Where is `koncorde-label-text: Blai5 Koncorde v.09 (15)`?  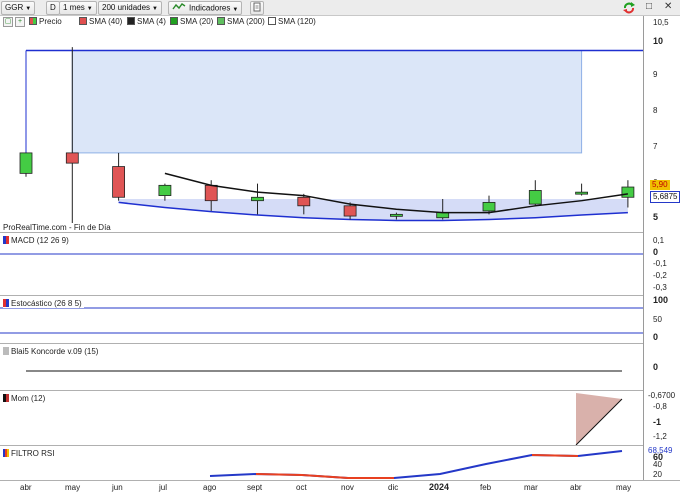
koncorde-label-text: Blai5 Koncorde v.09 (15) is located at coordinates (55, 351).